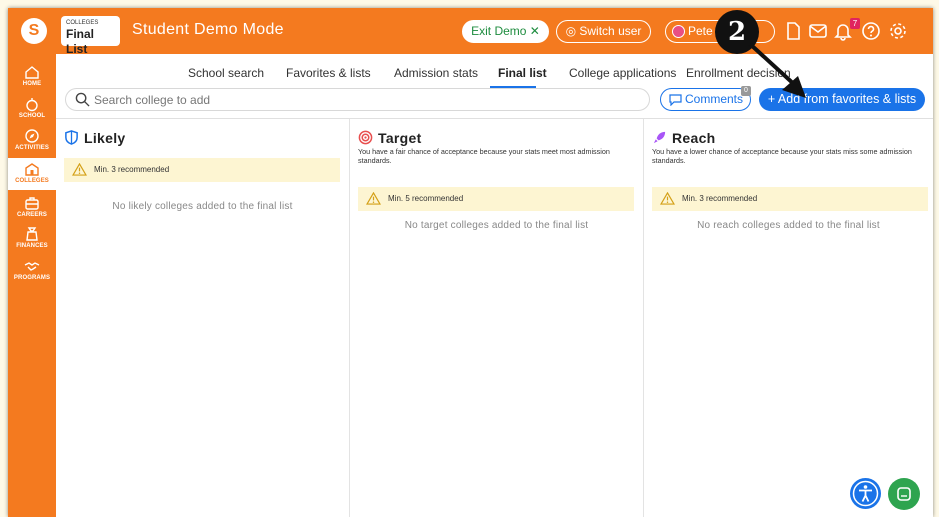 This screenshot has width=939, height=517. What do you see at coordinates (226, 73) in the screenshot?
I see `tab-school-search: School search` at bounding box center [226, 73].